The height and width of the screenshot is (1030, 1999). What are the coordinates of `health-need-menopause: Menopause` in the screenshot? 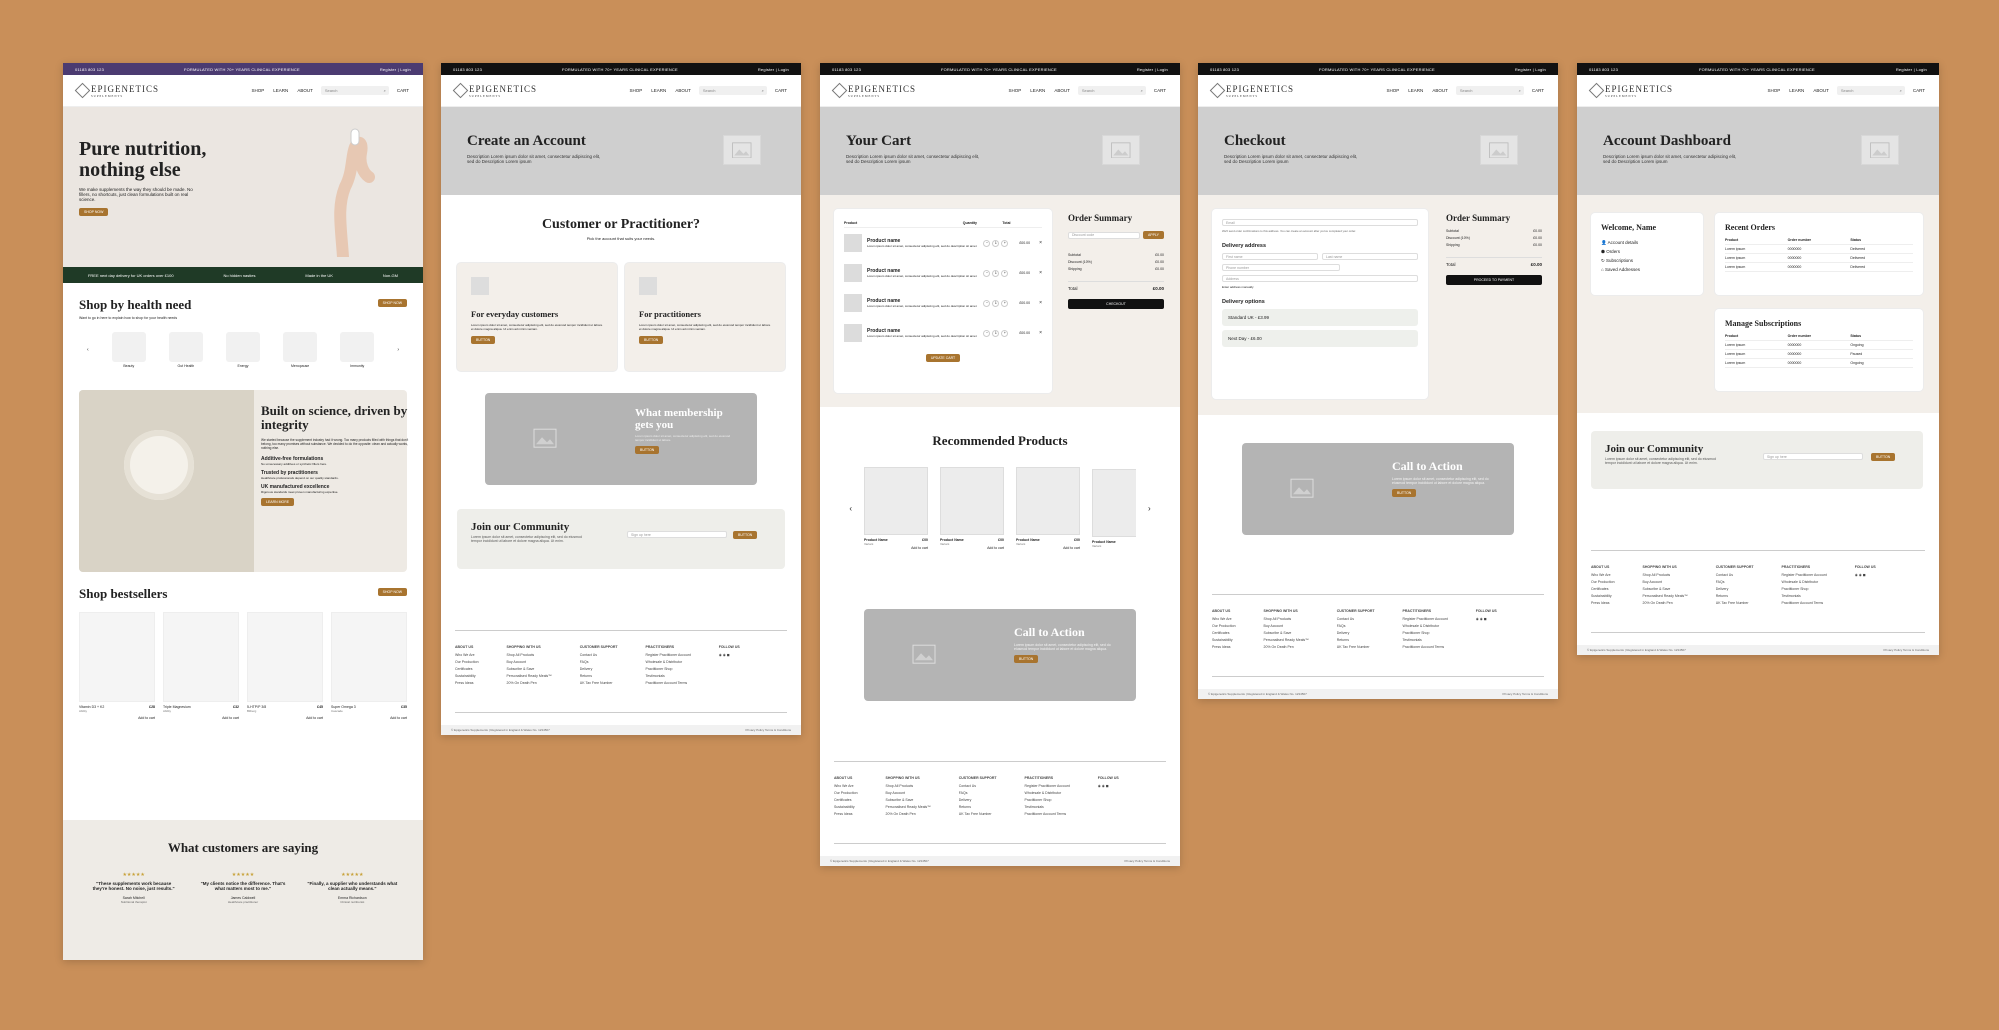 It's located at (300, 350).